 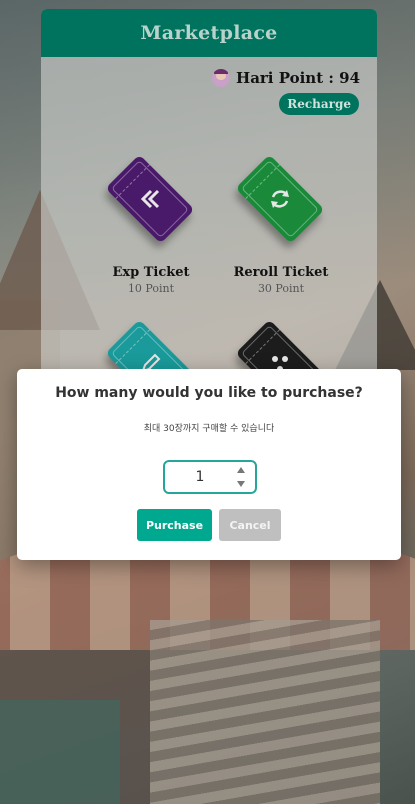 I want to click on ticket-name: Reroll Ticket, so click(x=281, y=272).